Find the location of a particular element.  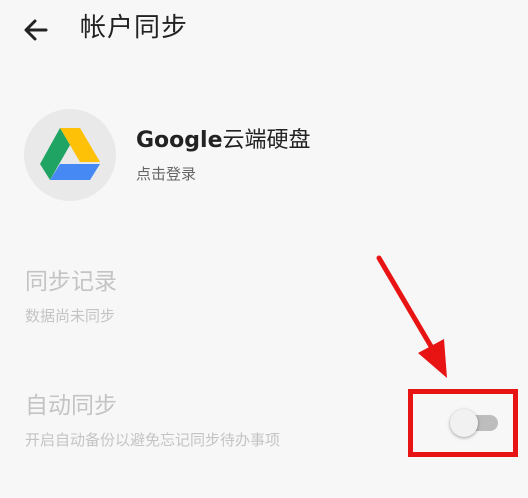

account-text: Google云端硬盘 点击登录 is located at coordinates (223, 155).